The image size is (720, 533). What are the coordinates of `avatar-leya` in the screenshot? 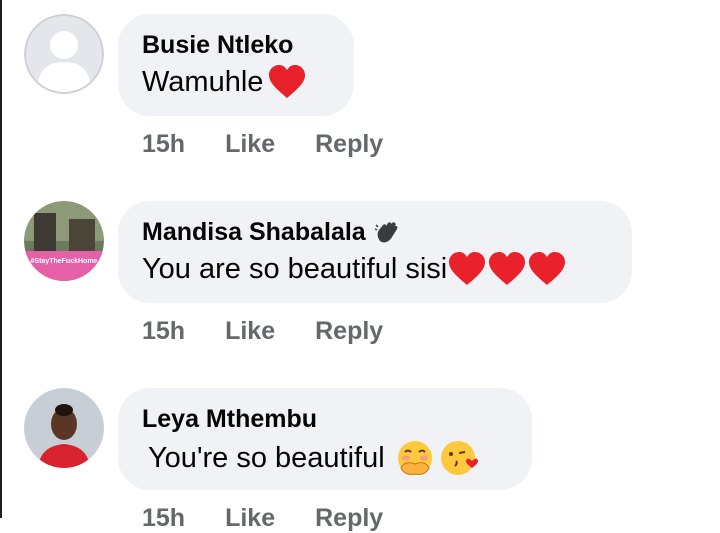 It's located at (64, 428).